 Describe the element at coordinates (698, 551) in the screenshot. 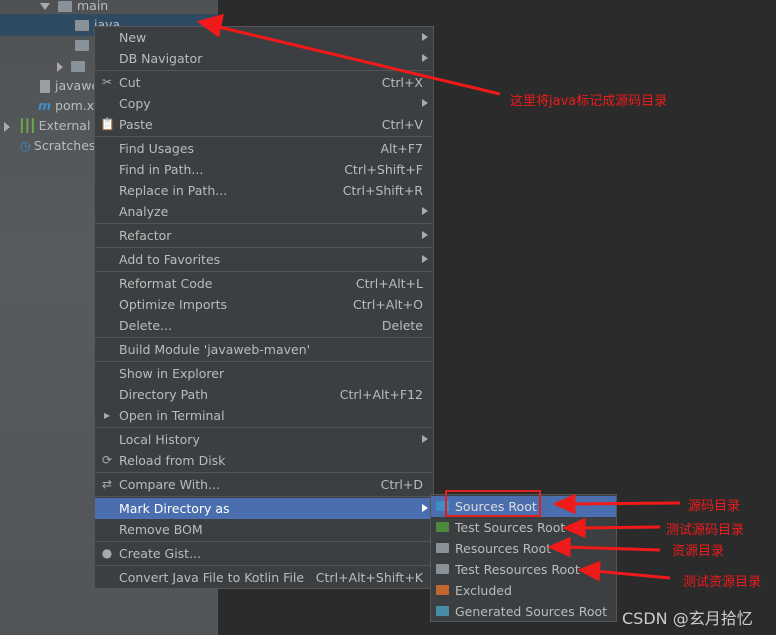

I see `annotation-resources: 资源目录` at that location.